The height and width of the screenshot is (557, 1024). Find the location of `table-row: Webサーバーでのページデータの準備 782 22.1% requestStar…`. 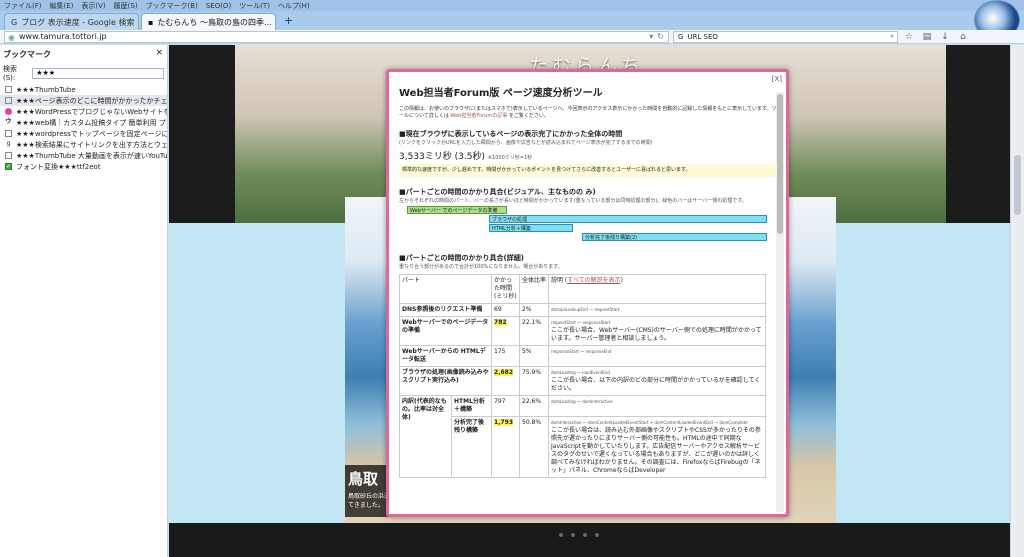

table-row: Webサーバーでのページデータの準備 782 22.1% requestStar… is located at coordinates (582, 331).